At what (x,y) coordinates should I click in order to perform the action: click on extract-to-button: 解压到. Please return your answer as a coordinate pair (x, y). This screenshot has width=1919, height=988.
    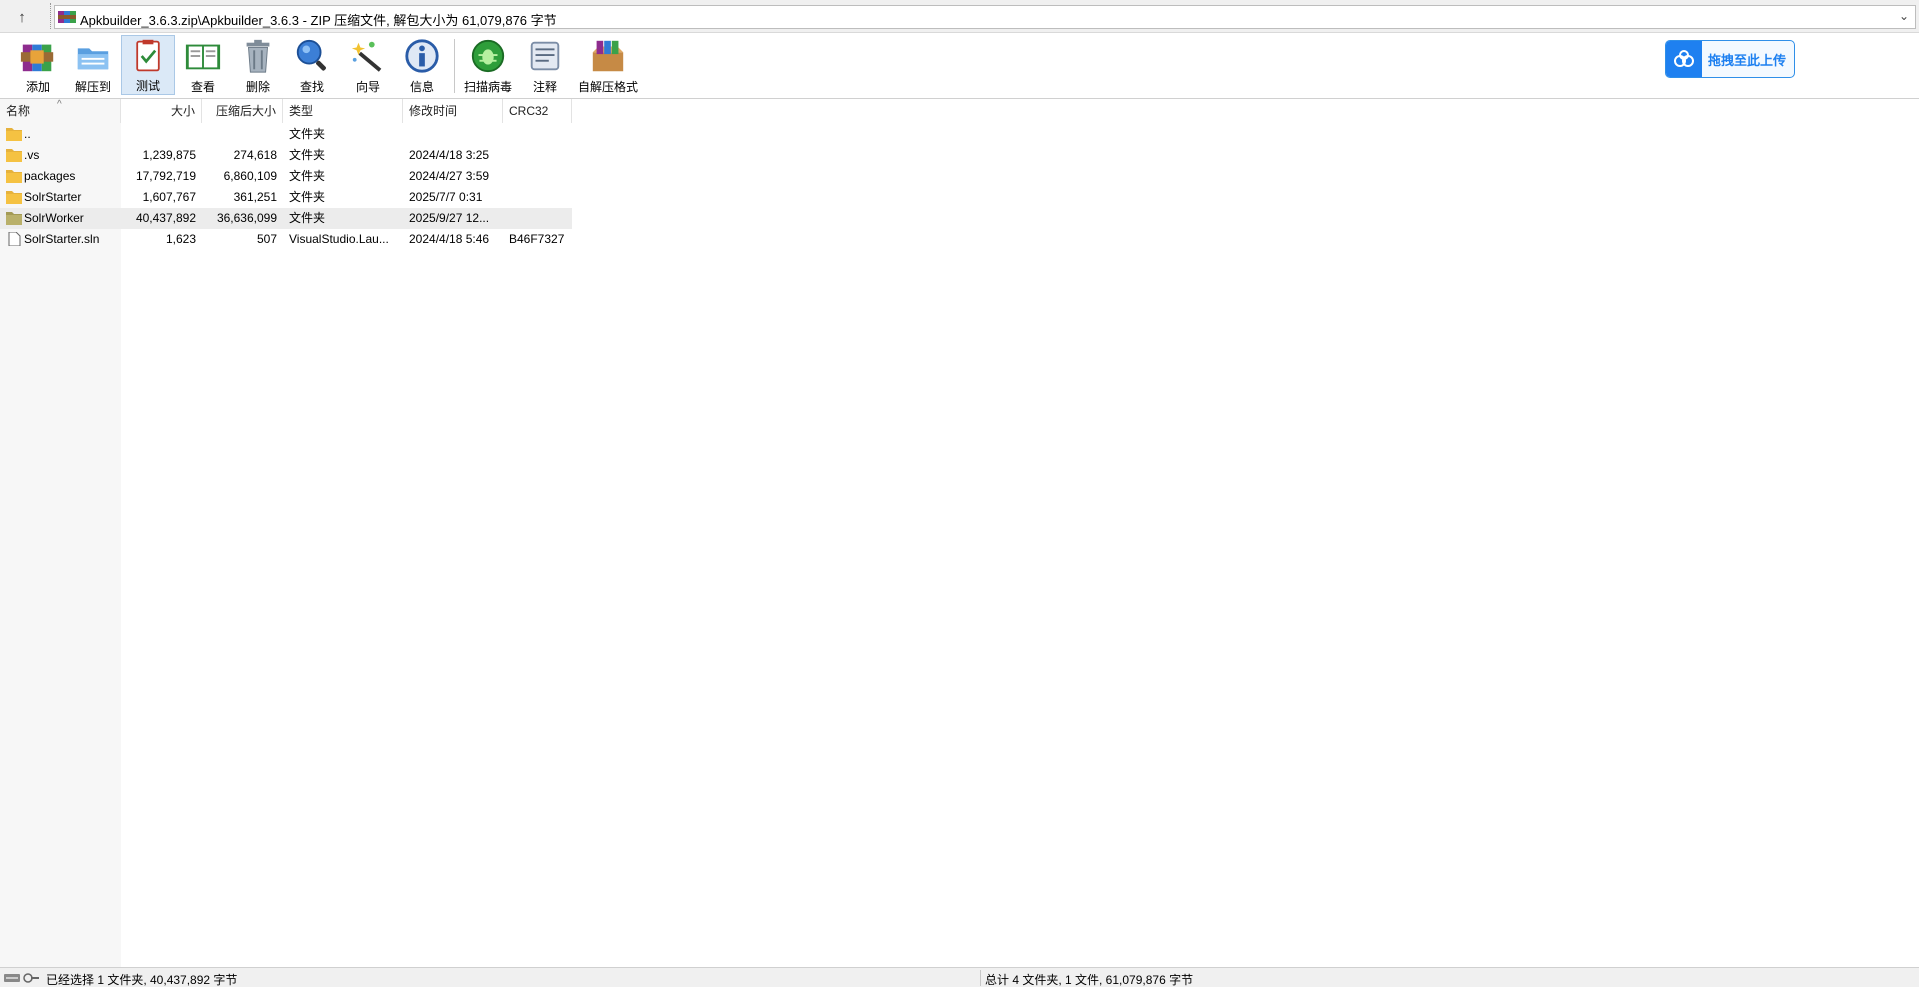
    Looking at the image, I should click on (93, 65).